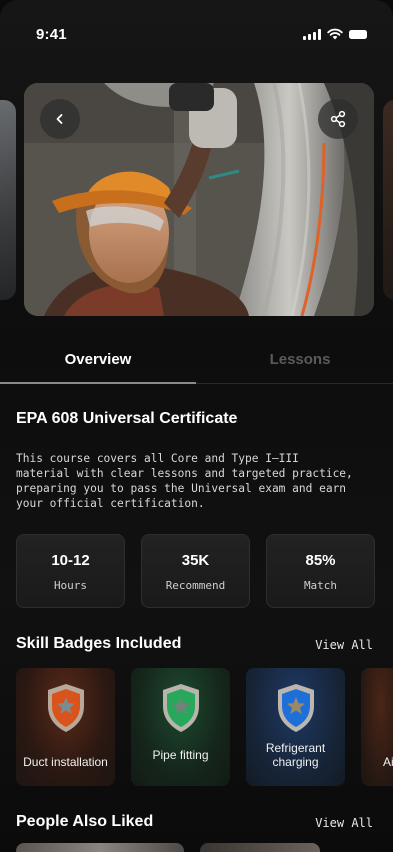 The width and height of the screenshot is (393, 852). I want to click on status-icons, so click(335, 34).